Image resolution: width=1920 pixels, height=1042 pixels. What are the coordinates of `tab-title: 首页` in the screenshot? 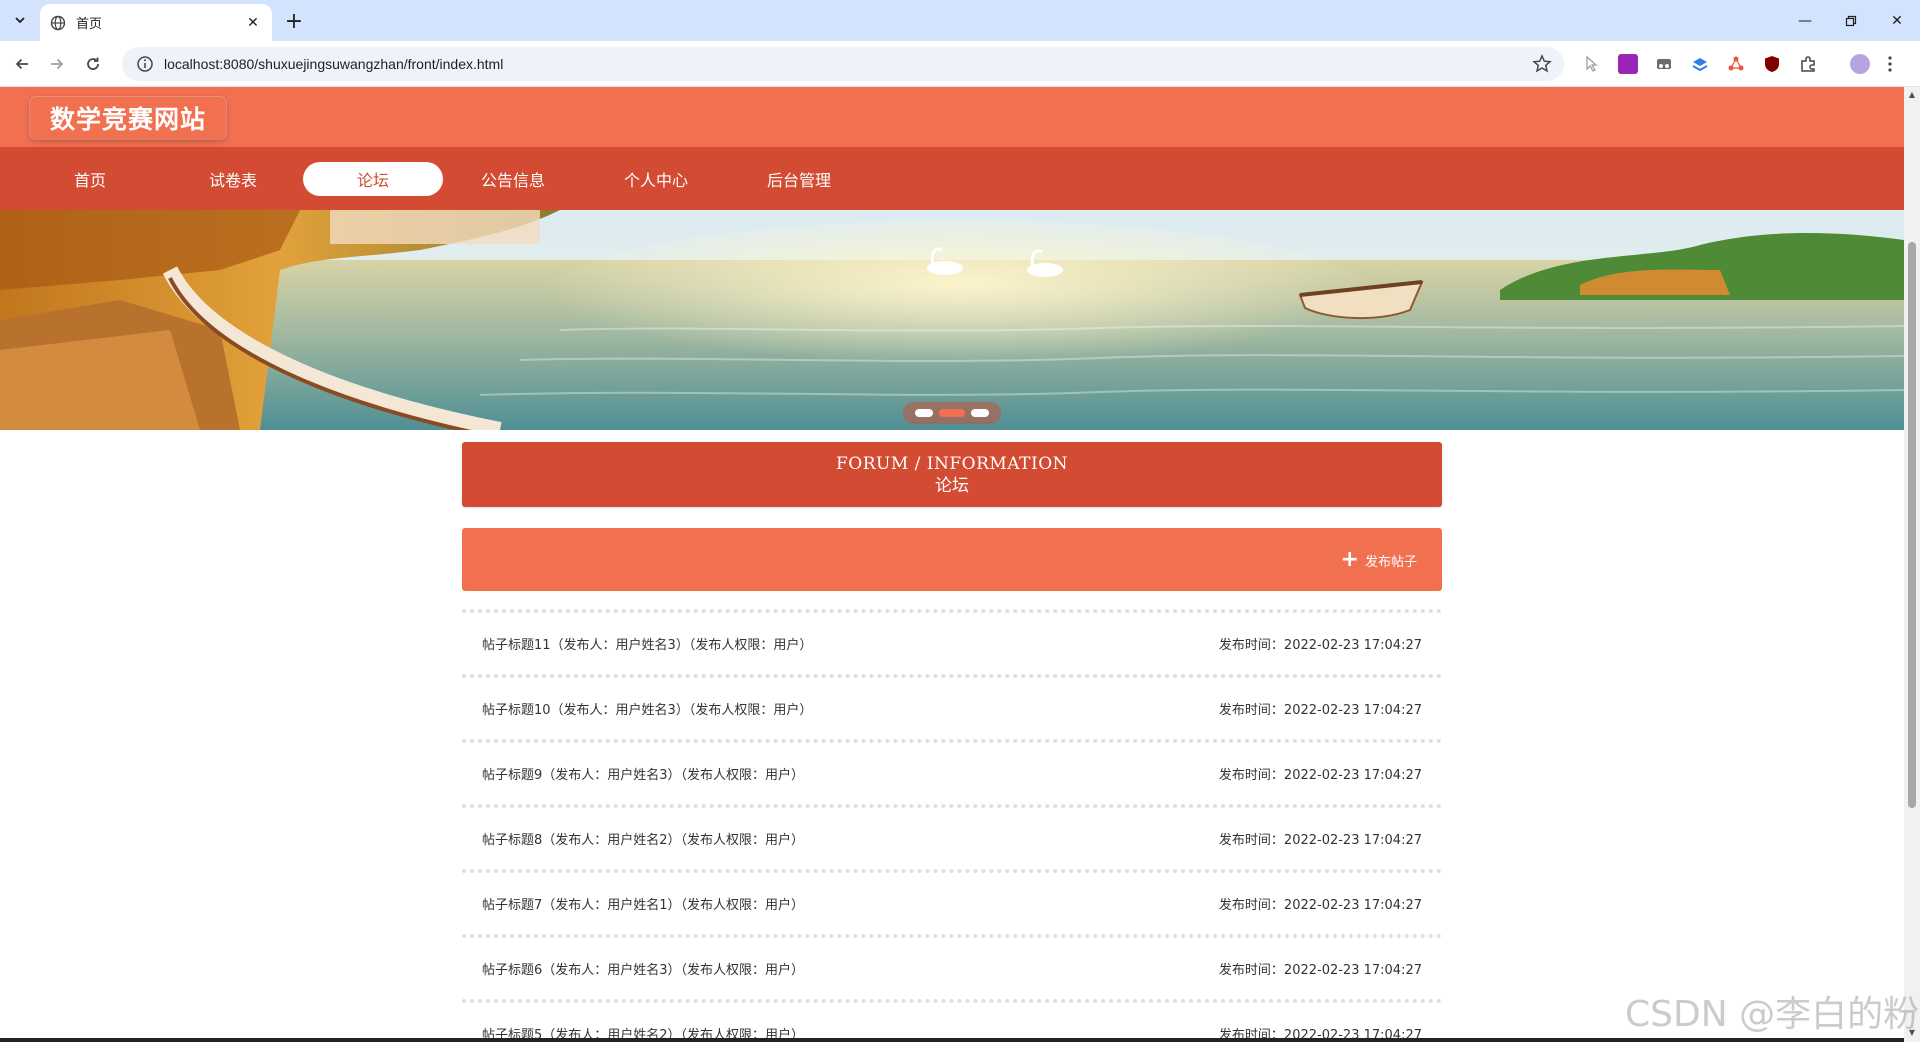 It's located at (89, 24).